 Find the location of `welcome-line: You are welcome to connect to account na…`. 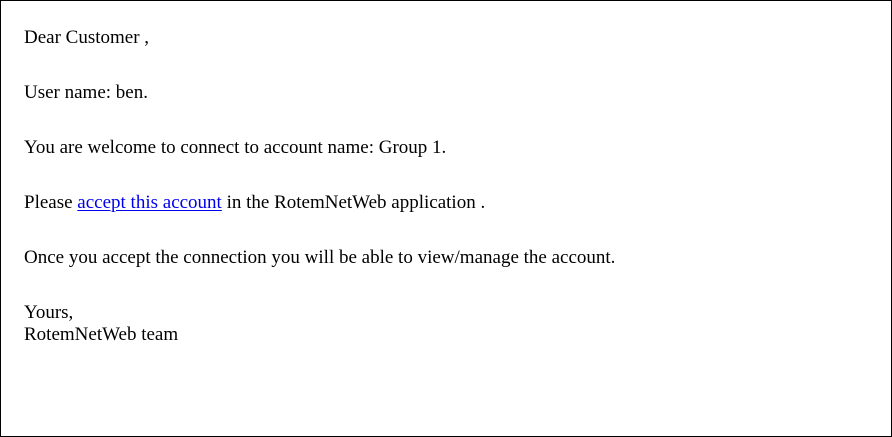

welcome-line: You are welcome to connect to account na… is located at coordinates (235, 147).